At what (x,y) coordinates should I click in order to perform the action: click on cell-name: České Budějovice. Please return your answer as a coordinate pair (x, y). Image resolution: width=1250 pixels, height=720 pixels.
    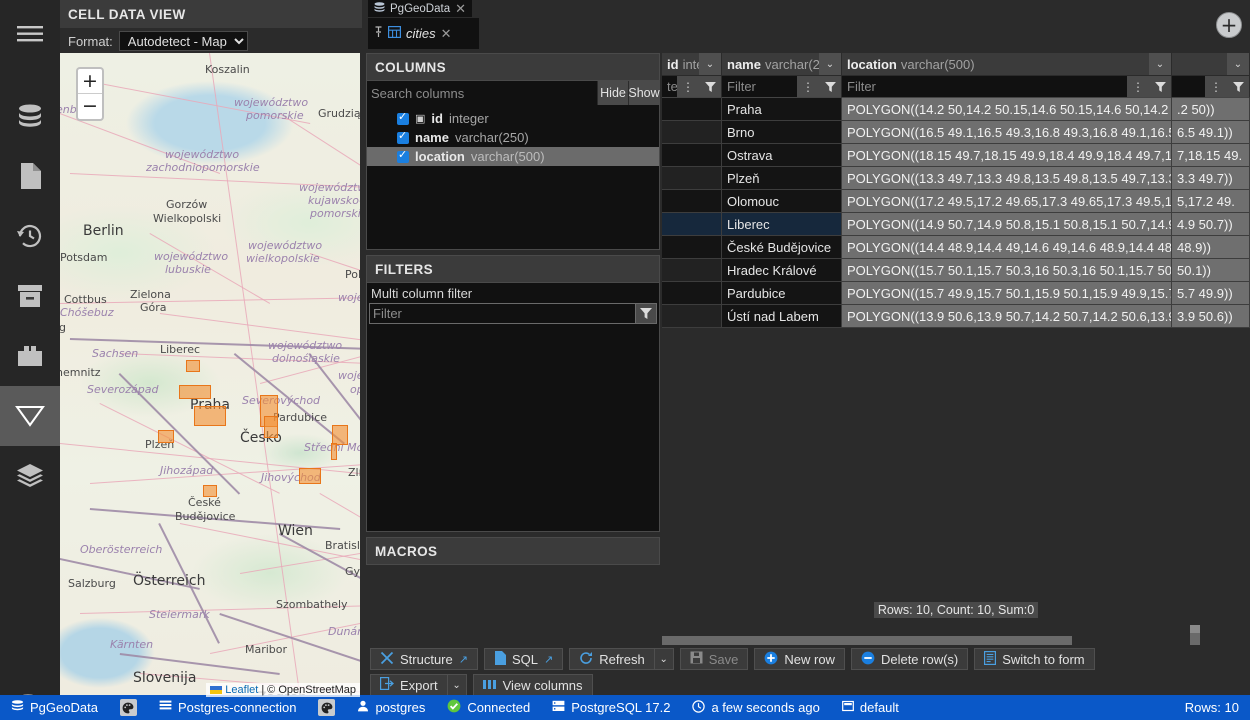
    Looking at the image, I should click on (782, 247).